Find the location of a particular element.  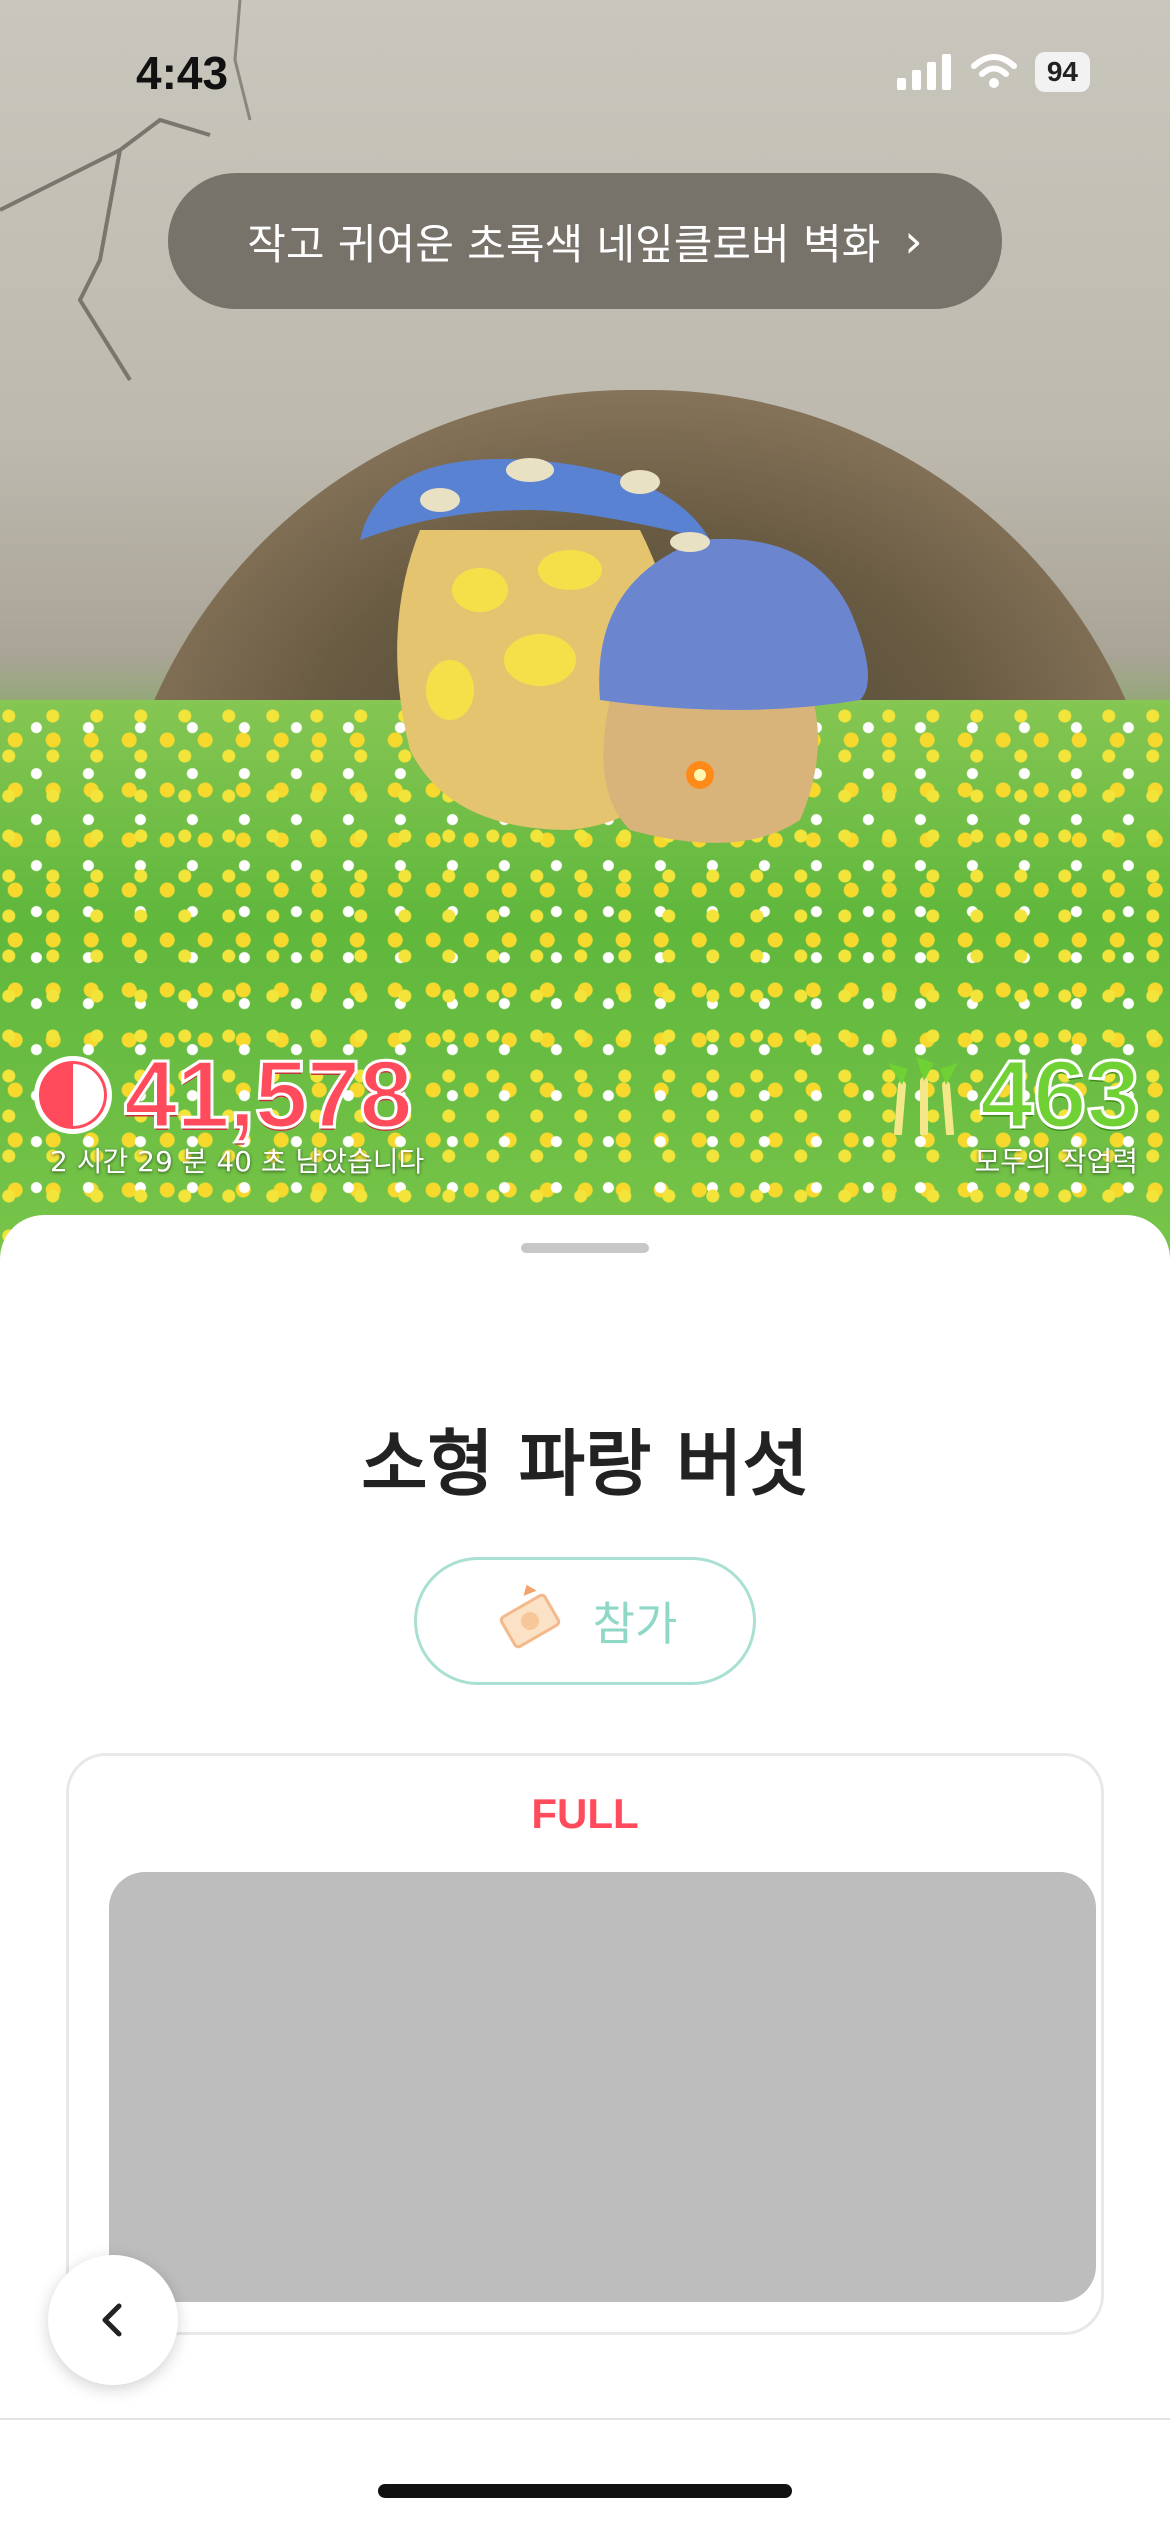

home-indicator is located at coordinates (585, 2491).